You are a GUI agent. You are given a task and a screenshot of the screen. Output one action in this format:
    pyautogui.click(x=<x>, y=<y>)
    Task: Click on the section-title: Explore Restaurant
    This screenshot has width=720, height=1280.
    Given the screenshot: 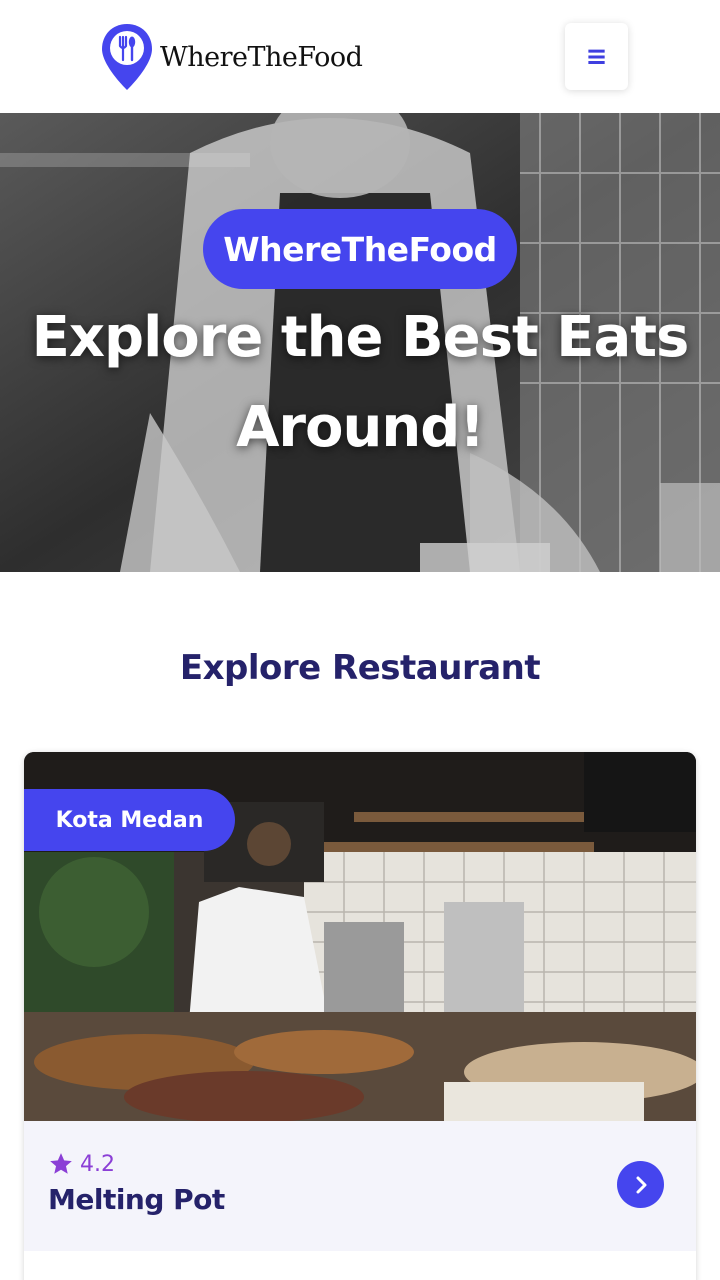 What is the action you would take?
    pyautogui.click(x=360, y=668)
    